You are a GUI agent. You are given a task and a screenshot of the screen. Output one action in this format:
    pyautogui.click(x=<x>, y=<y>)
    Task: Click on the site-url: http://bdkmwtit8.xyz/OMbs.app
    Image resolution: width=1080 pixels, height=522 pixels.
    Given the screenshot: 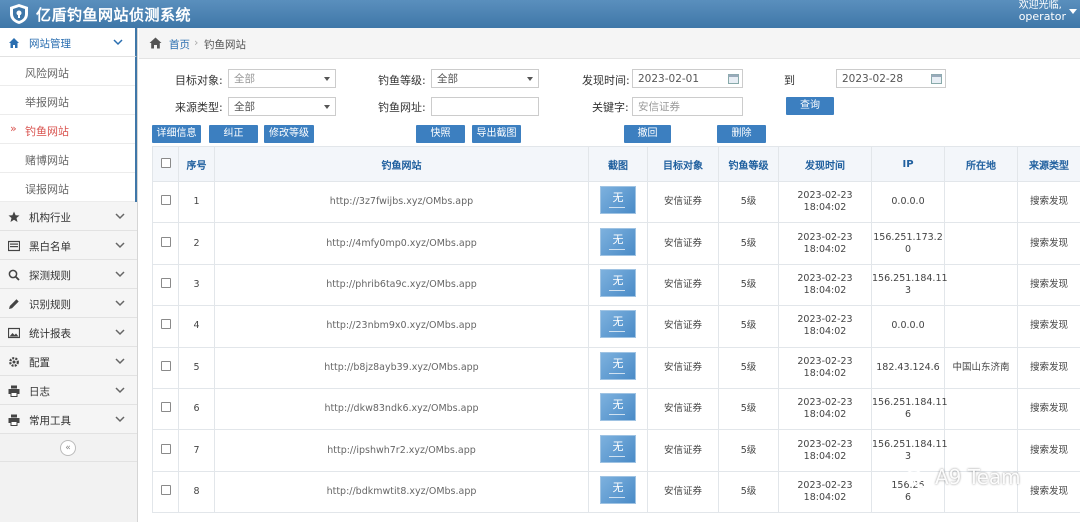 What is the action you would take?
    pyautogui.click(x=401, y=492)
    